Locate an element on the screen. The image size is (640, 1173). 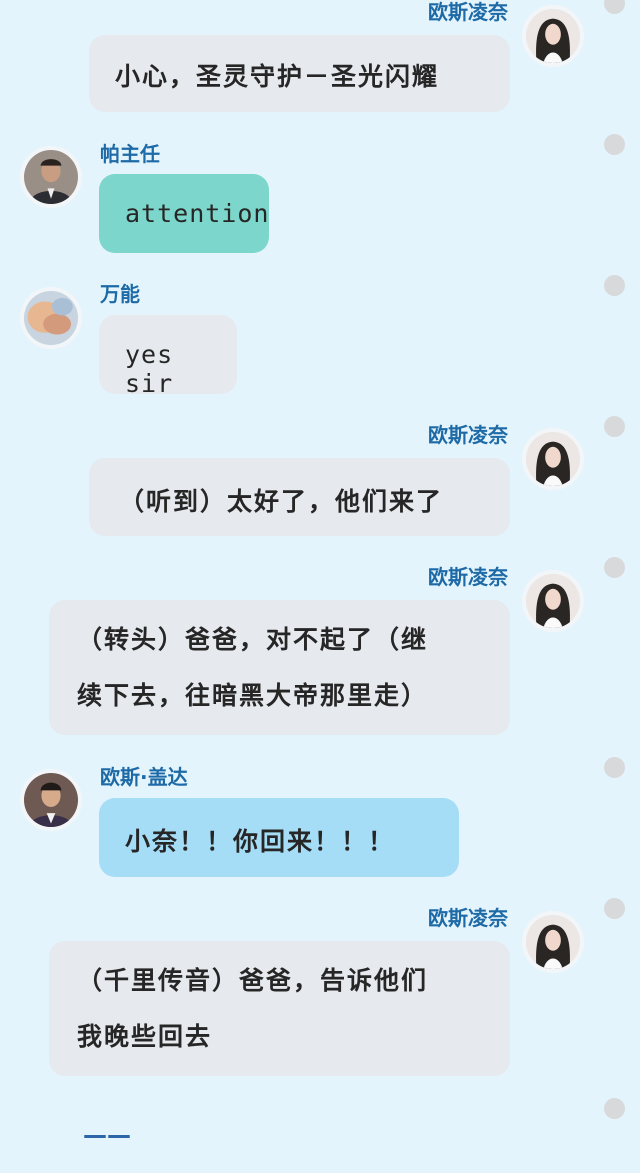
message-bubble: attention is located at coordinates (184, 213).